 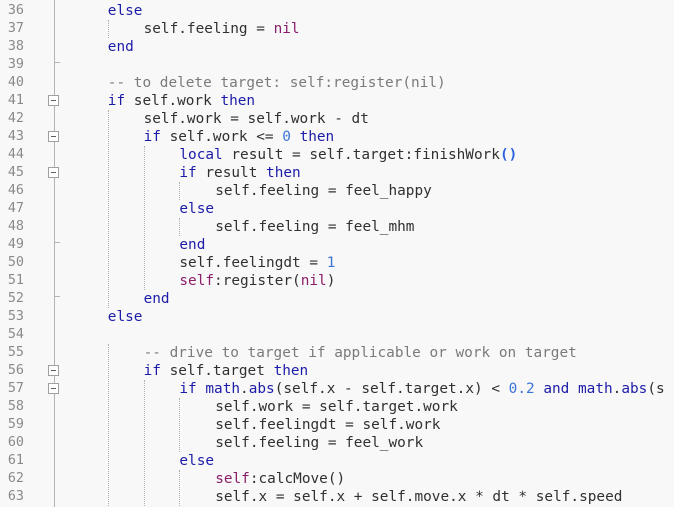 I want to click on code-token: :register(, so click(x=257, y=281).